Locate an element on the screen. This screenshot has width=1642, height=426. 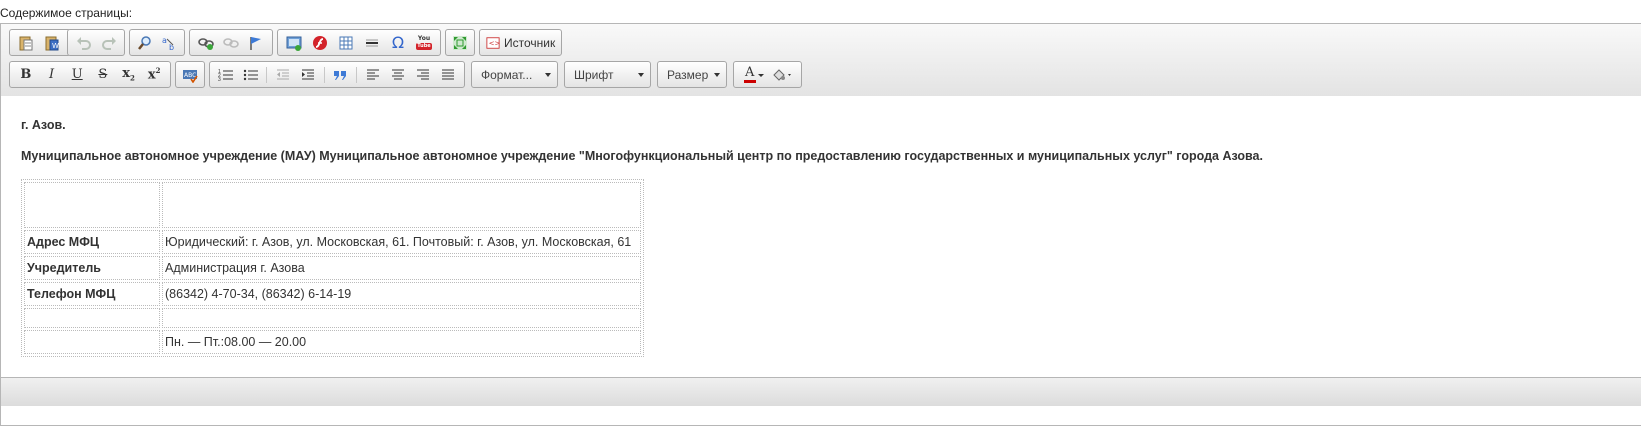
source-icon: <> is located at coordinates (493, 42).